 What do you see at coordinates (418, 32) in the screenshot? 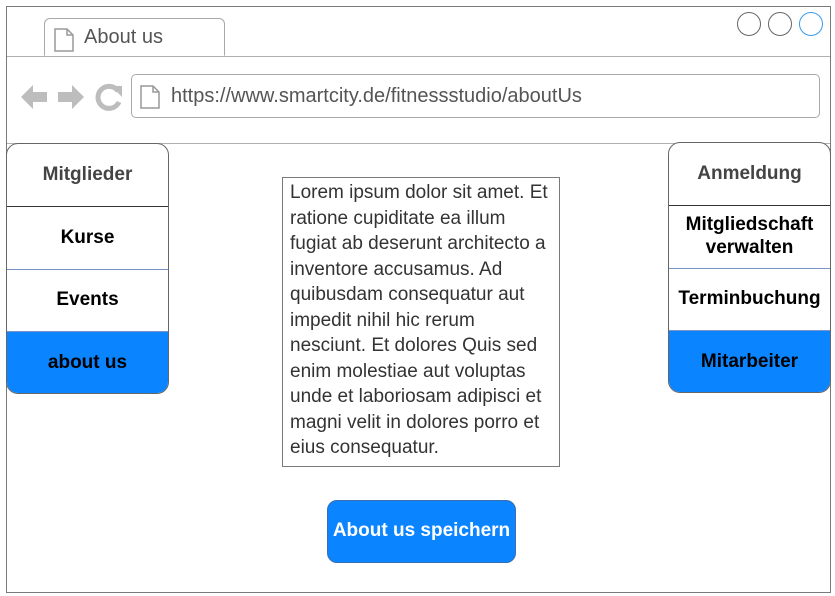
I see `tab-bar: About us` at bounding box center [418, 32].